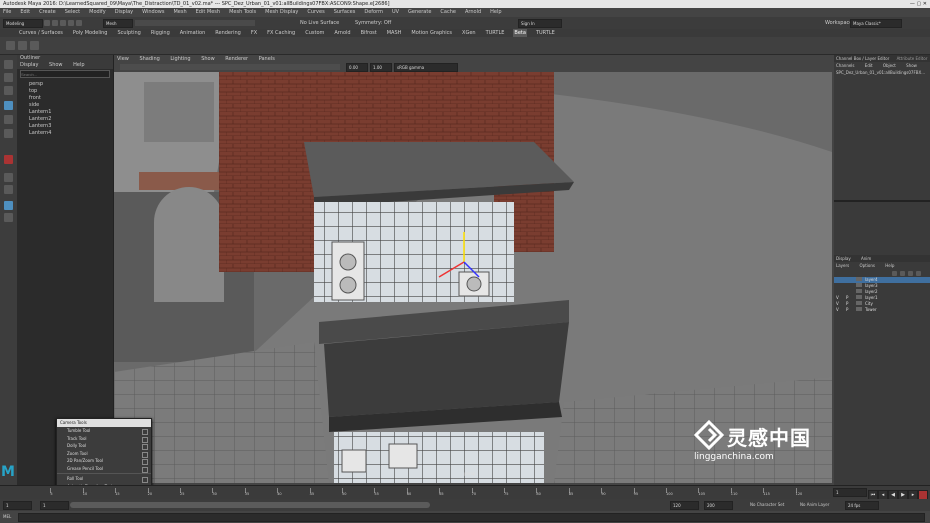  Describe the element at coordinates (90, 33) in the screenshot. I see `shelf-tab: Poly Modeling` at that location.